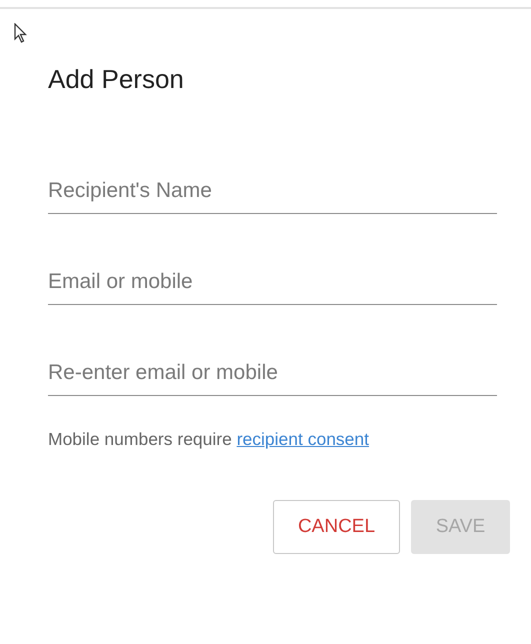 The image size is (531, 644). I want to click on cancel-button: CANCEL, so click(336, 527).